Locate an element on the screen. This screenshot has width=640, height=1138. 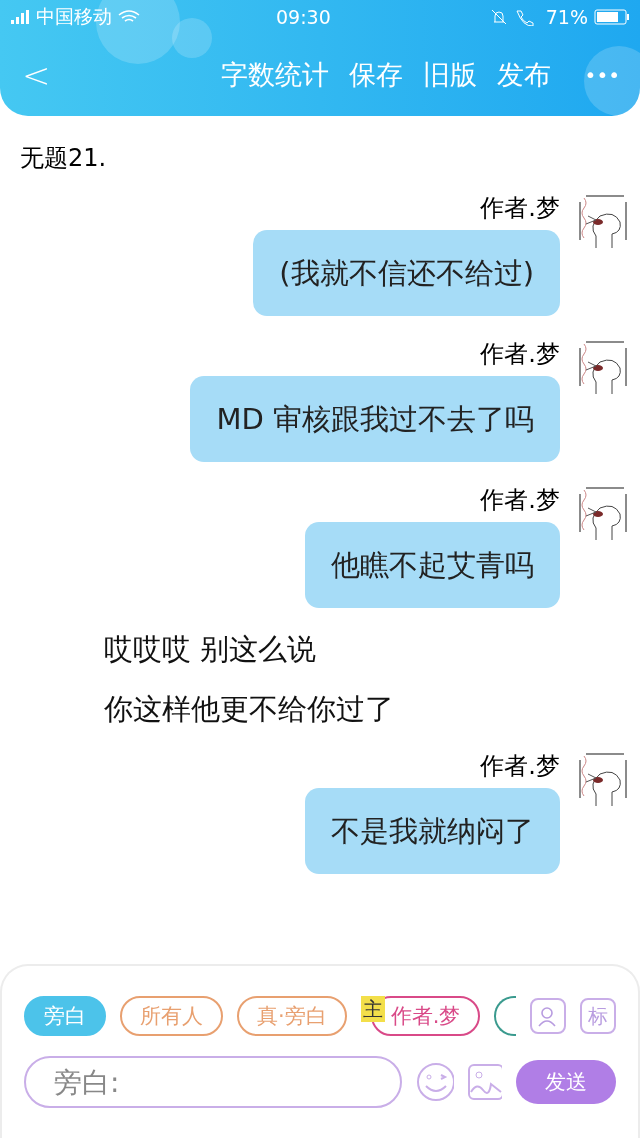
message-bubble: MD 审核跟我过不去了吗 is located at coordinates (375, 419).